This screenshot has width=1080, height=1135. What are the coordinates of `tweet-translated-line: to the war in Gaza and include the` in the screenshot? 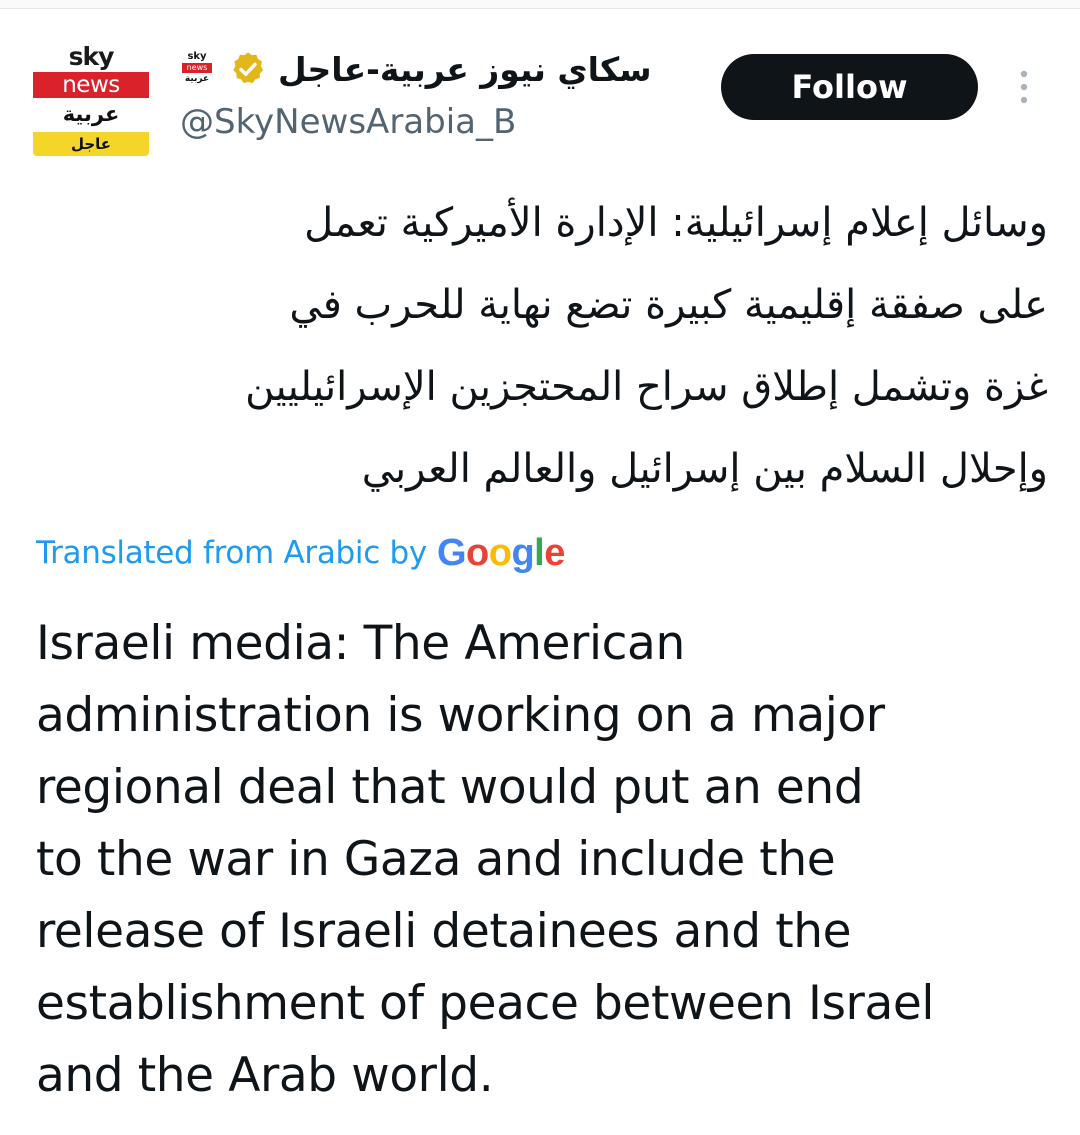 It's located at (436, 859).